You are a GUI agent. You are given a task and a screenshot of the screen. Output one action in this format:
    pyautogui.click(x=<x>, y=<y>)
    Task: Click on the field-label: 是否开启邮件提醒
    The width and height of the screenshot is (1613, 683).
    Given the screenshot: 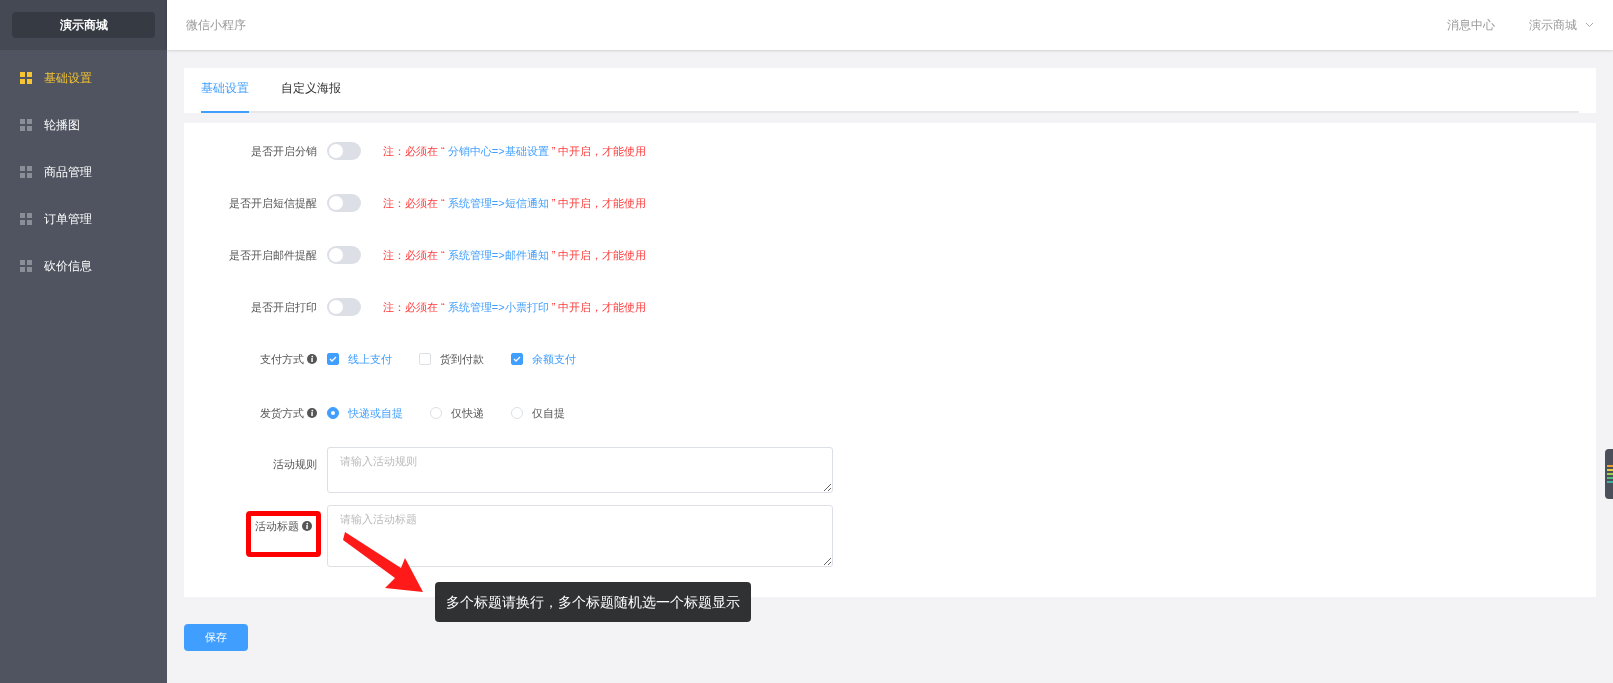 What is the action you would take?
    pyautogui.click(x=273, y=255)
    